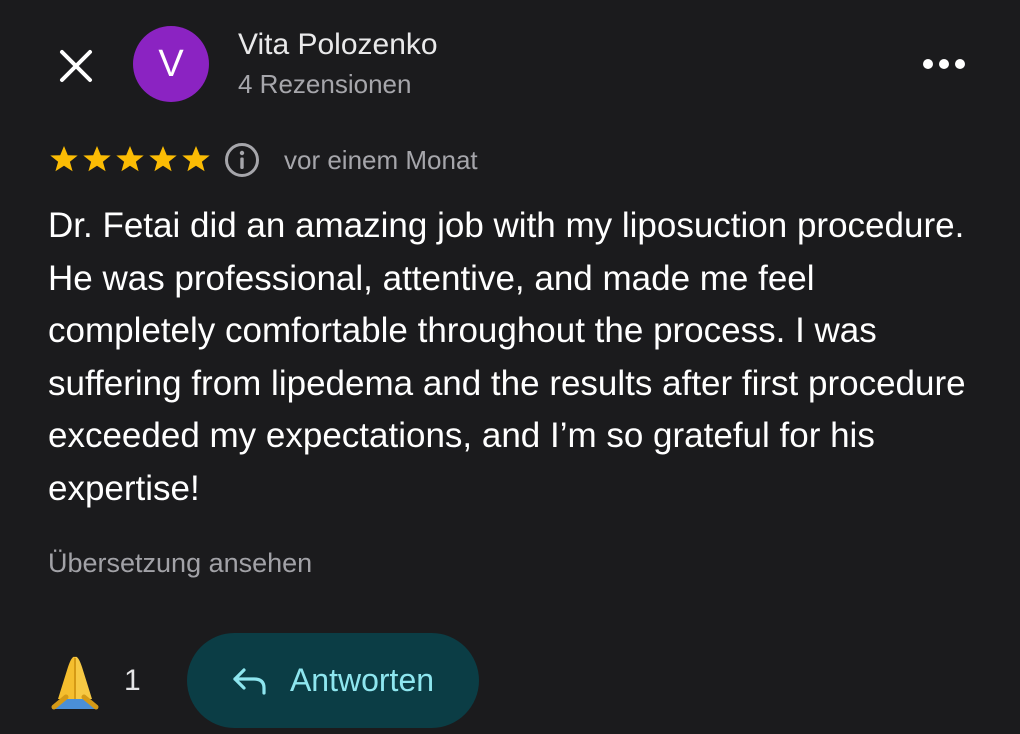 Image resolution: width=1020 pixels, height=734 pixels. I want to click on close-button, so click(76, 66).